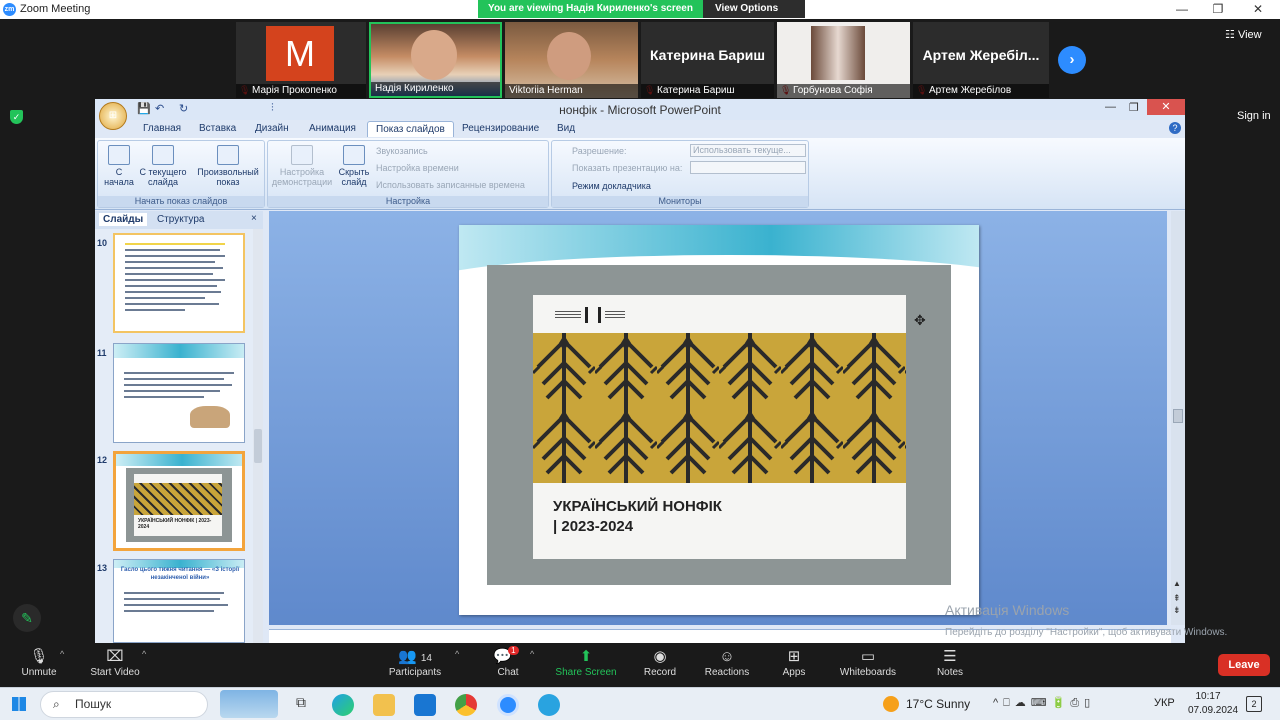 The height and width of the screenshot is (720, 1280). I want to click on participant-name: Viktoriia Herman, so click(571, 91).